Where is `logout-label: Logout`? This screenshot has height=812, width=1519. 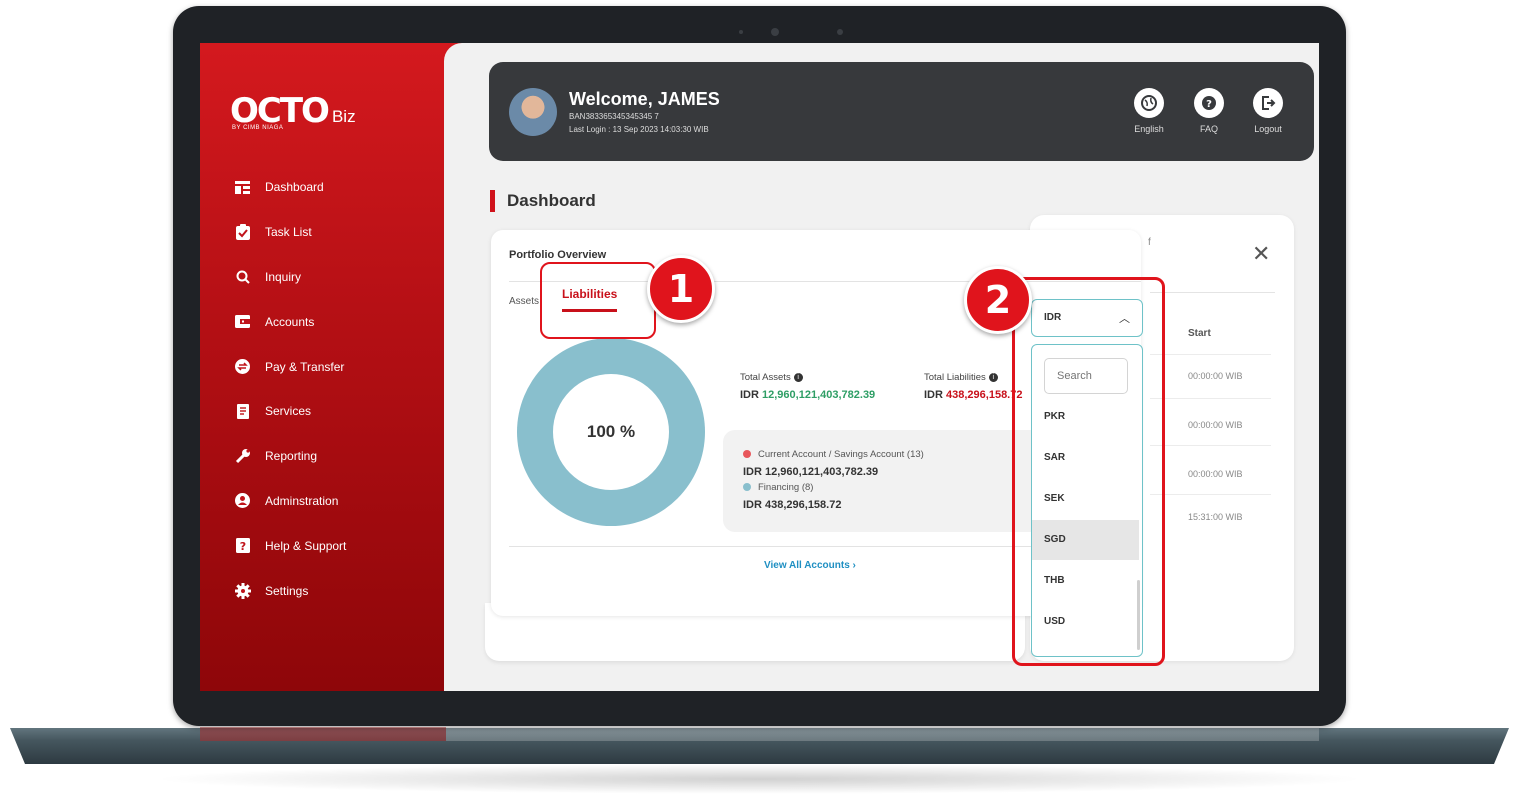
logout-label: Logout is located at coordinates (1268, 129).